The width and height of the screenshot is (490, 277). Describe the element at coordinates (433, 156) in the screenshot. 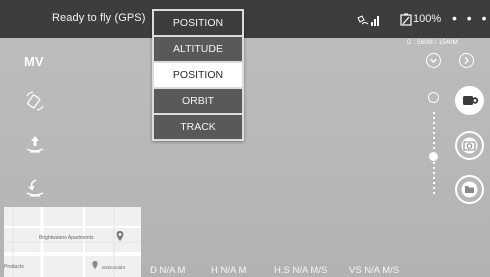

I see `zoom-slider-knob` at that location.